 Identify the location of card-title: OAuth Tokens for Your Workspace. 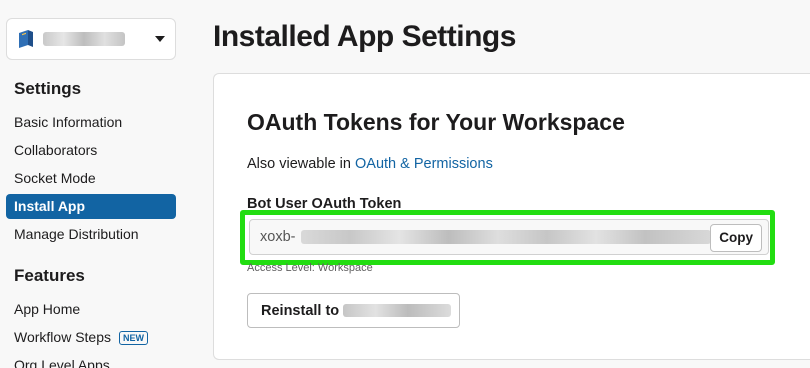
(436, 122).